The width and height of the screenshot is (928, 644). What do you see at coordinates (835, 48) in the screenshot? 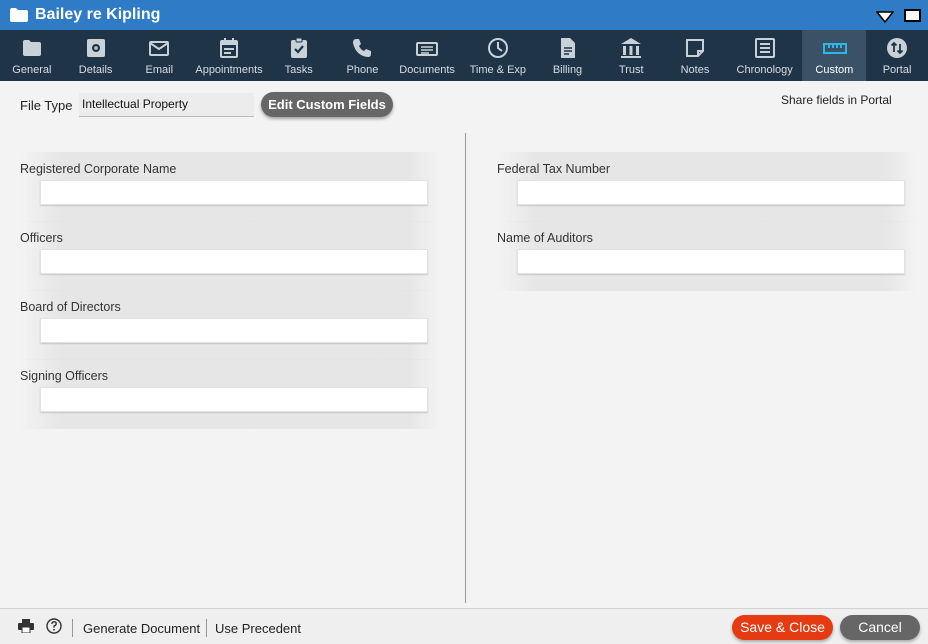
I see `ruler-icon` at bounding box center [835, 48].